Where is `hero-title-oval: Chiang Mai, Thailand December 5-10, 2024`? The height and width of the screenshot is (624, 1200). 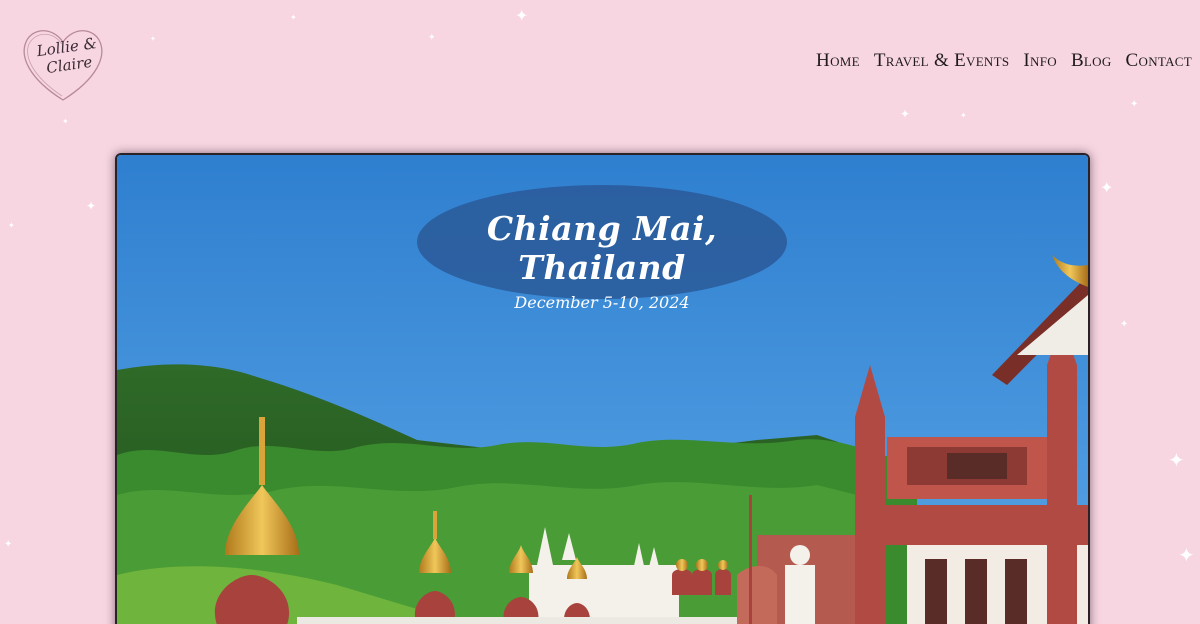 hero-title-oval: Chiang Mai, Thailand December 5-10, 2024 is located at coordinates (602, 248).